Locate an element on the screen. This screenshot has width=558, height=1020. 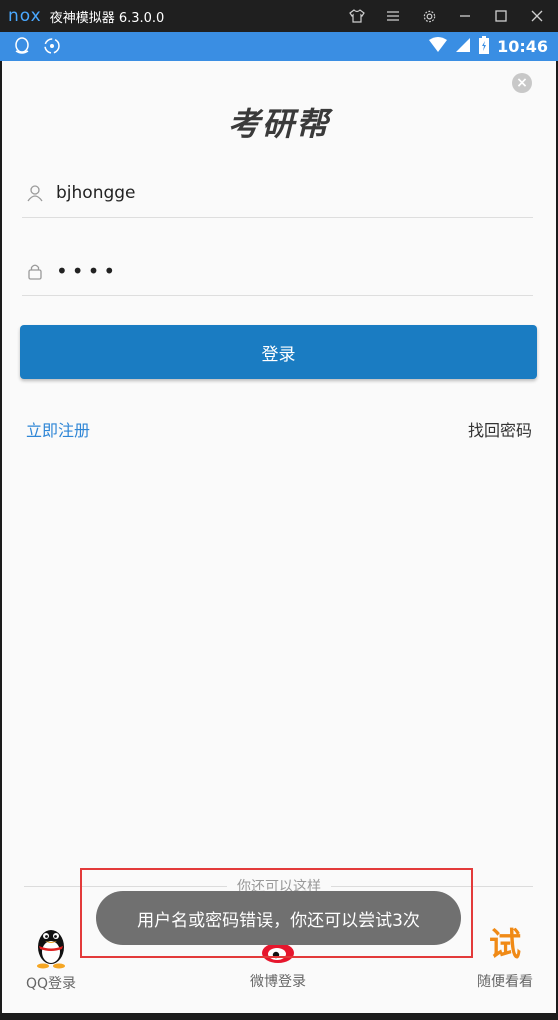
forgot-password-link: 找回密码 is located at coordinates (500, 429).